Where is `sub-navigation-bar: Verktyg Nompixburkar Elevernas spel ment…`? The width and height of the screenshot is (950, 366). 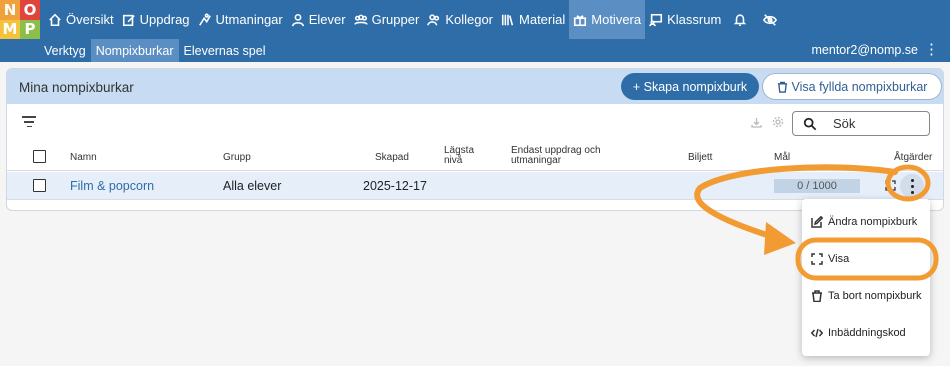
sub-navigation-bar: Verktyg Nompixburkar Elevernas spel ment… is located at coordinates (475, 50).